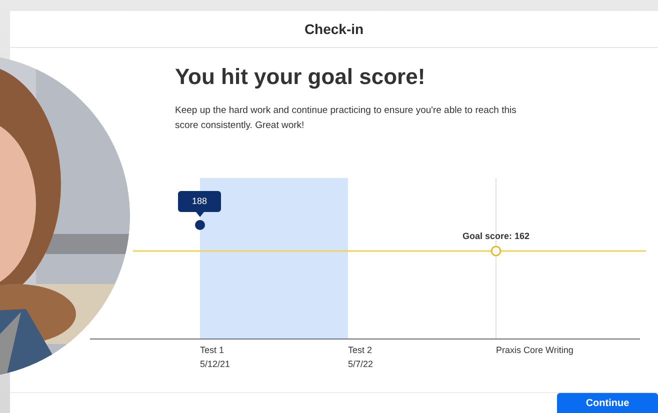 The width and height of the screenshot is (658, 413). Describe the element at coordinates (361, 364) in the screenshot. I see `date-label: 5/7/22` at that location.